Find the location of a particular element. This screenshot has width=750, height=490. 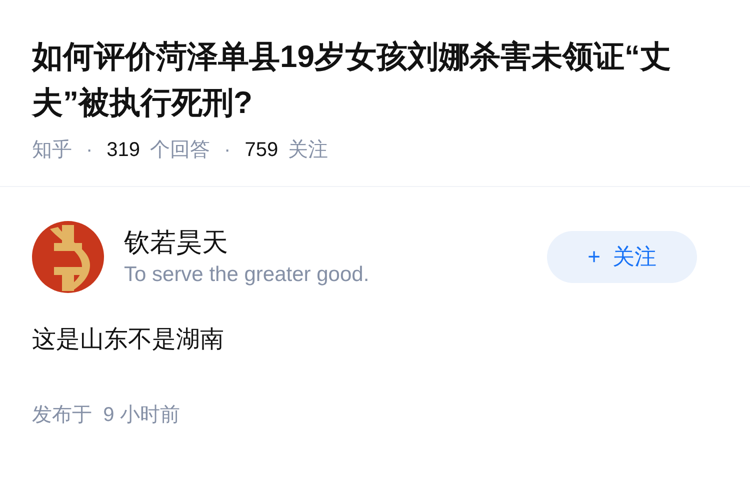

publish-time: 发布于 9 小时前 is located at coordinates (106, 415).